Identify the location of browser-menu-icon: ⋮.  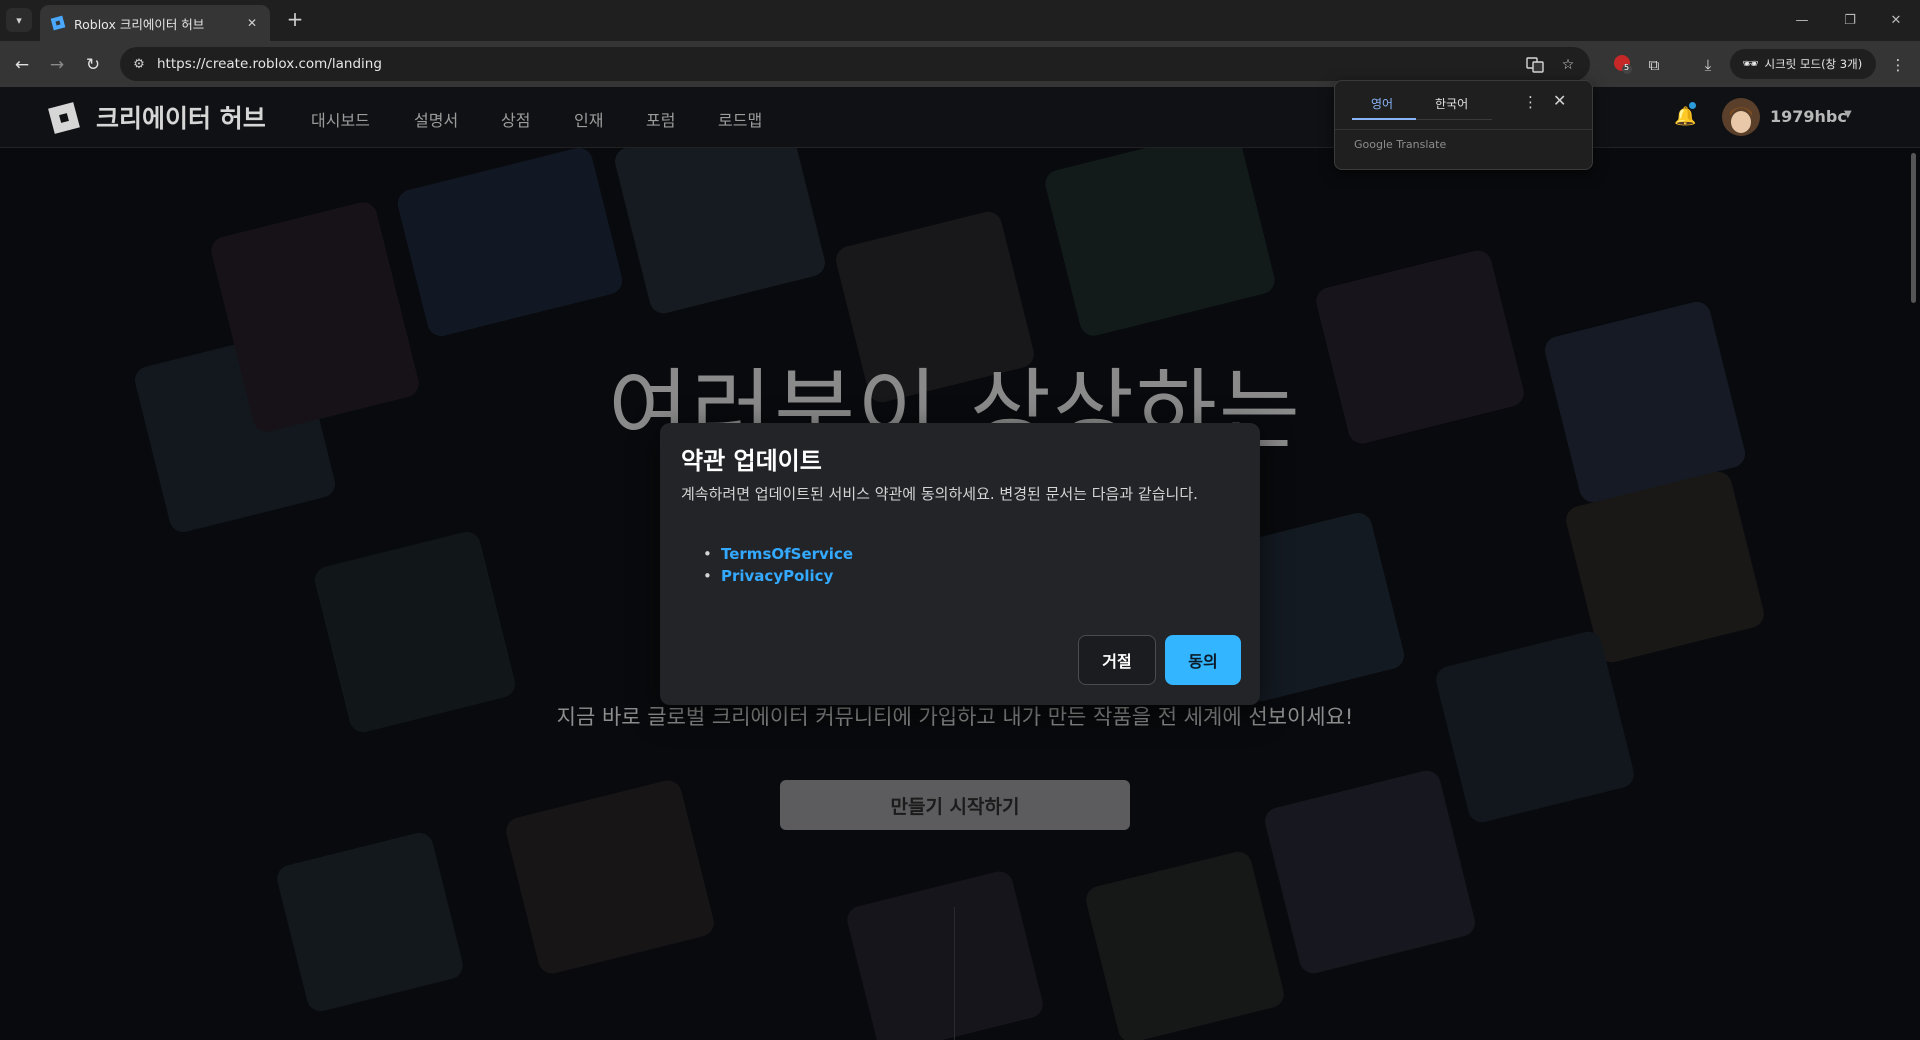
(1898, 65).